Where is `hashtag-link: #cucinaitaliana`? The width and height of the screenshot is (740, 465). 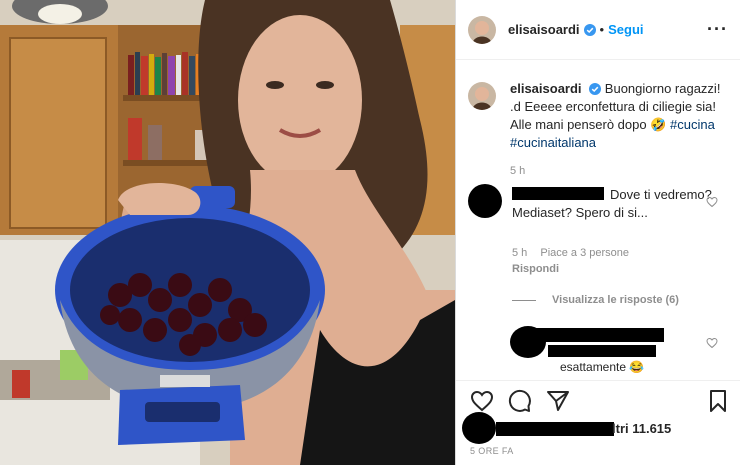
hashtag-link: #cucinaitaliana is located at coordinates (553, 142).